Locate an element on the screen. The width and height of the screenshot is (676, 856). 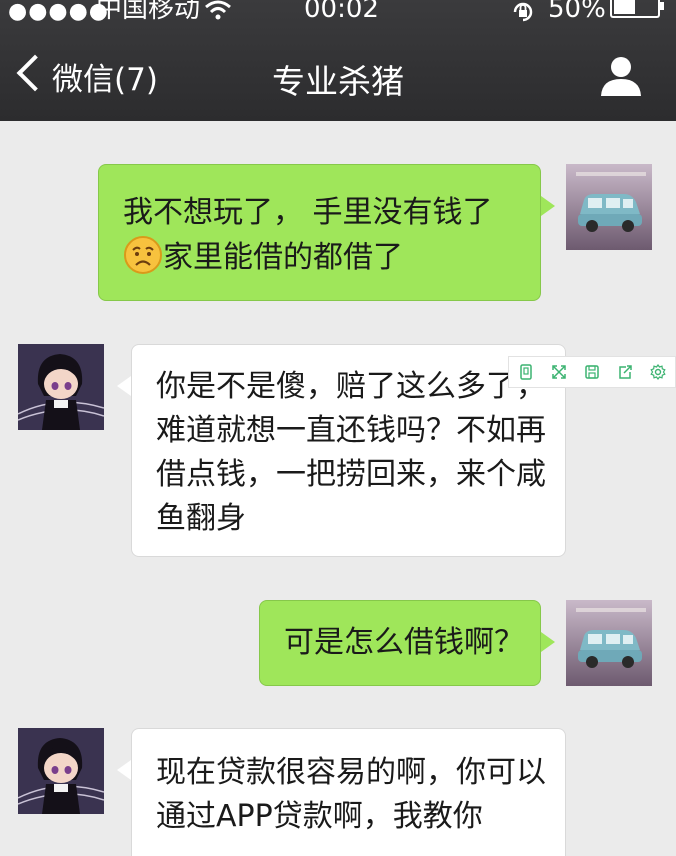
chat-title: 专业杀猪 is located at coordinates (338, 81).